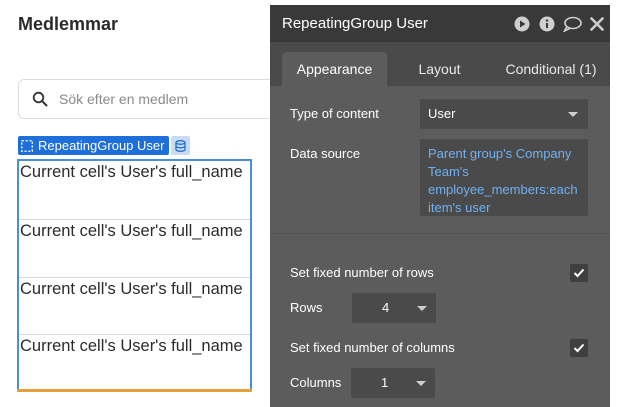 This screenshot has height=407, width=638. I want to click on close-icon, so click(597, 24).